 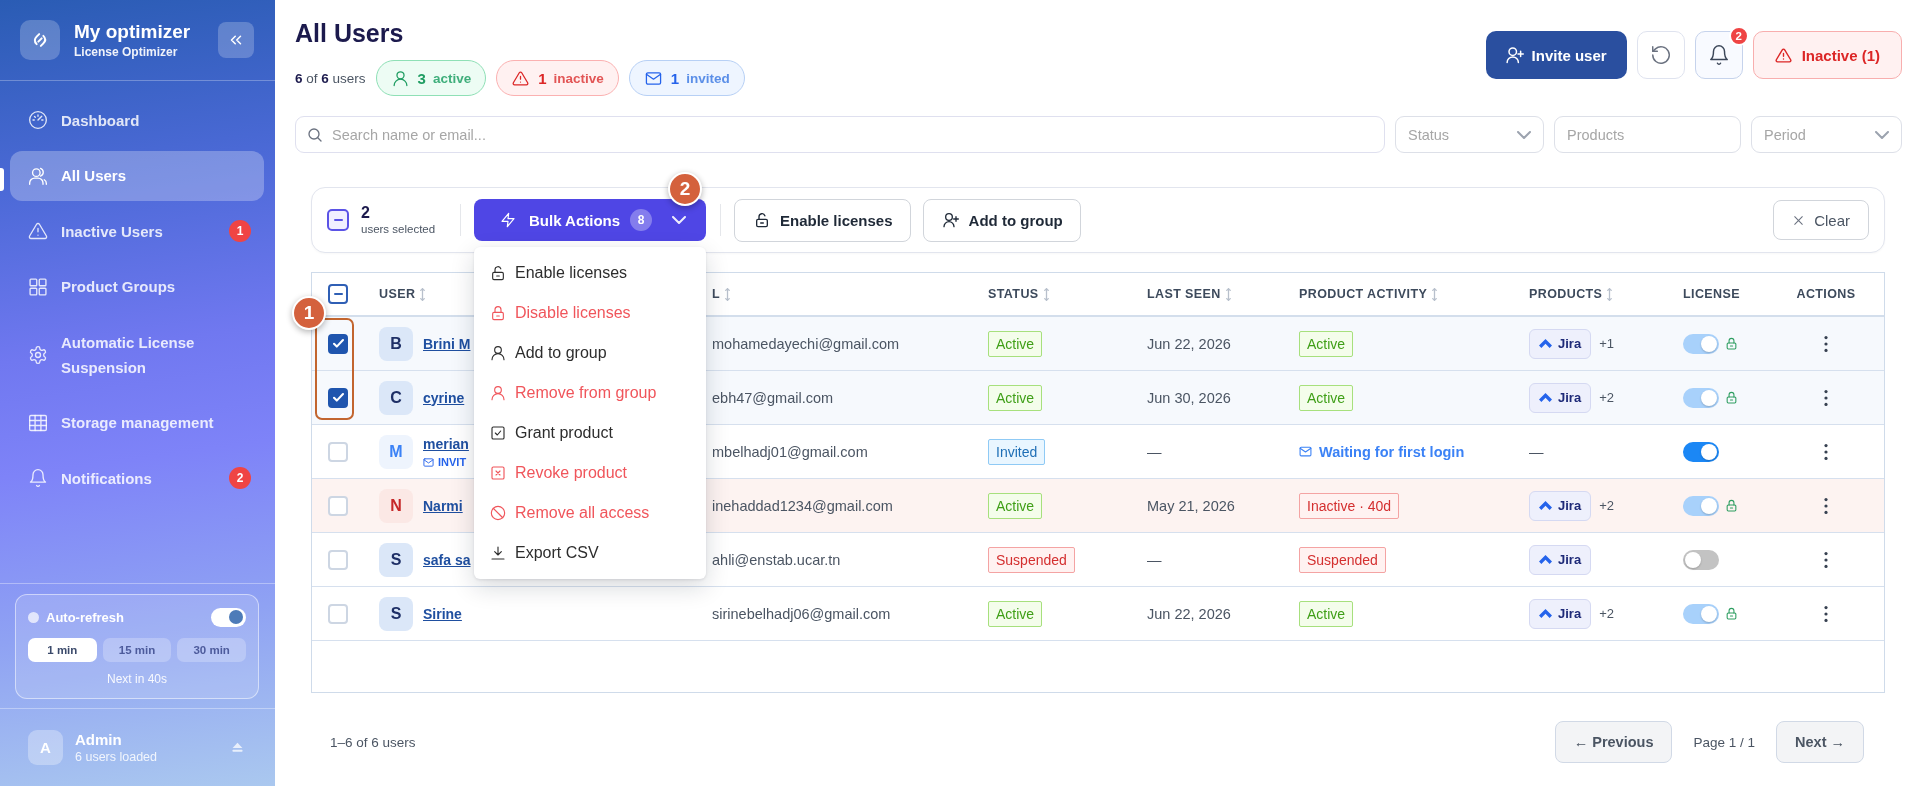 I want to click on user-name-link: Brini M, so click(x=447, y=343).